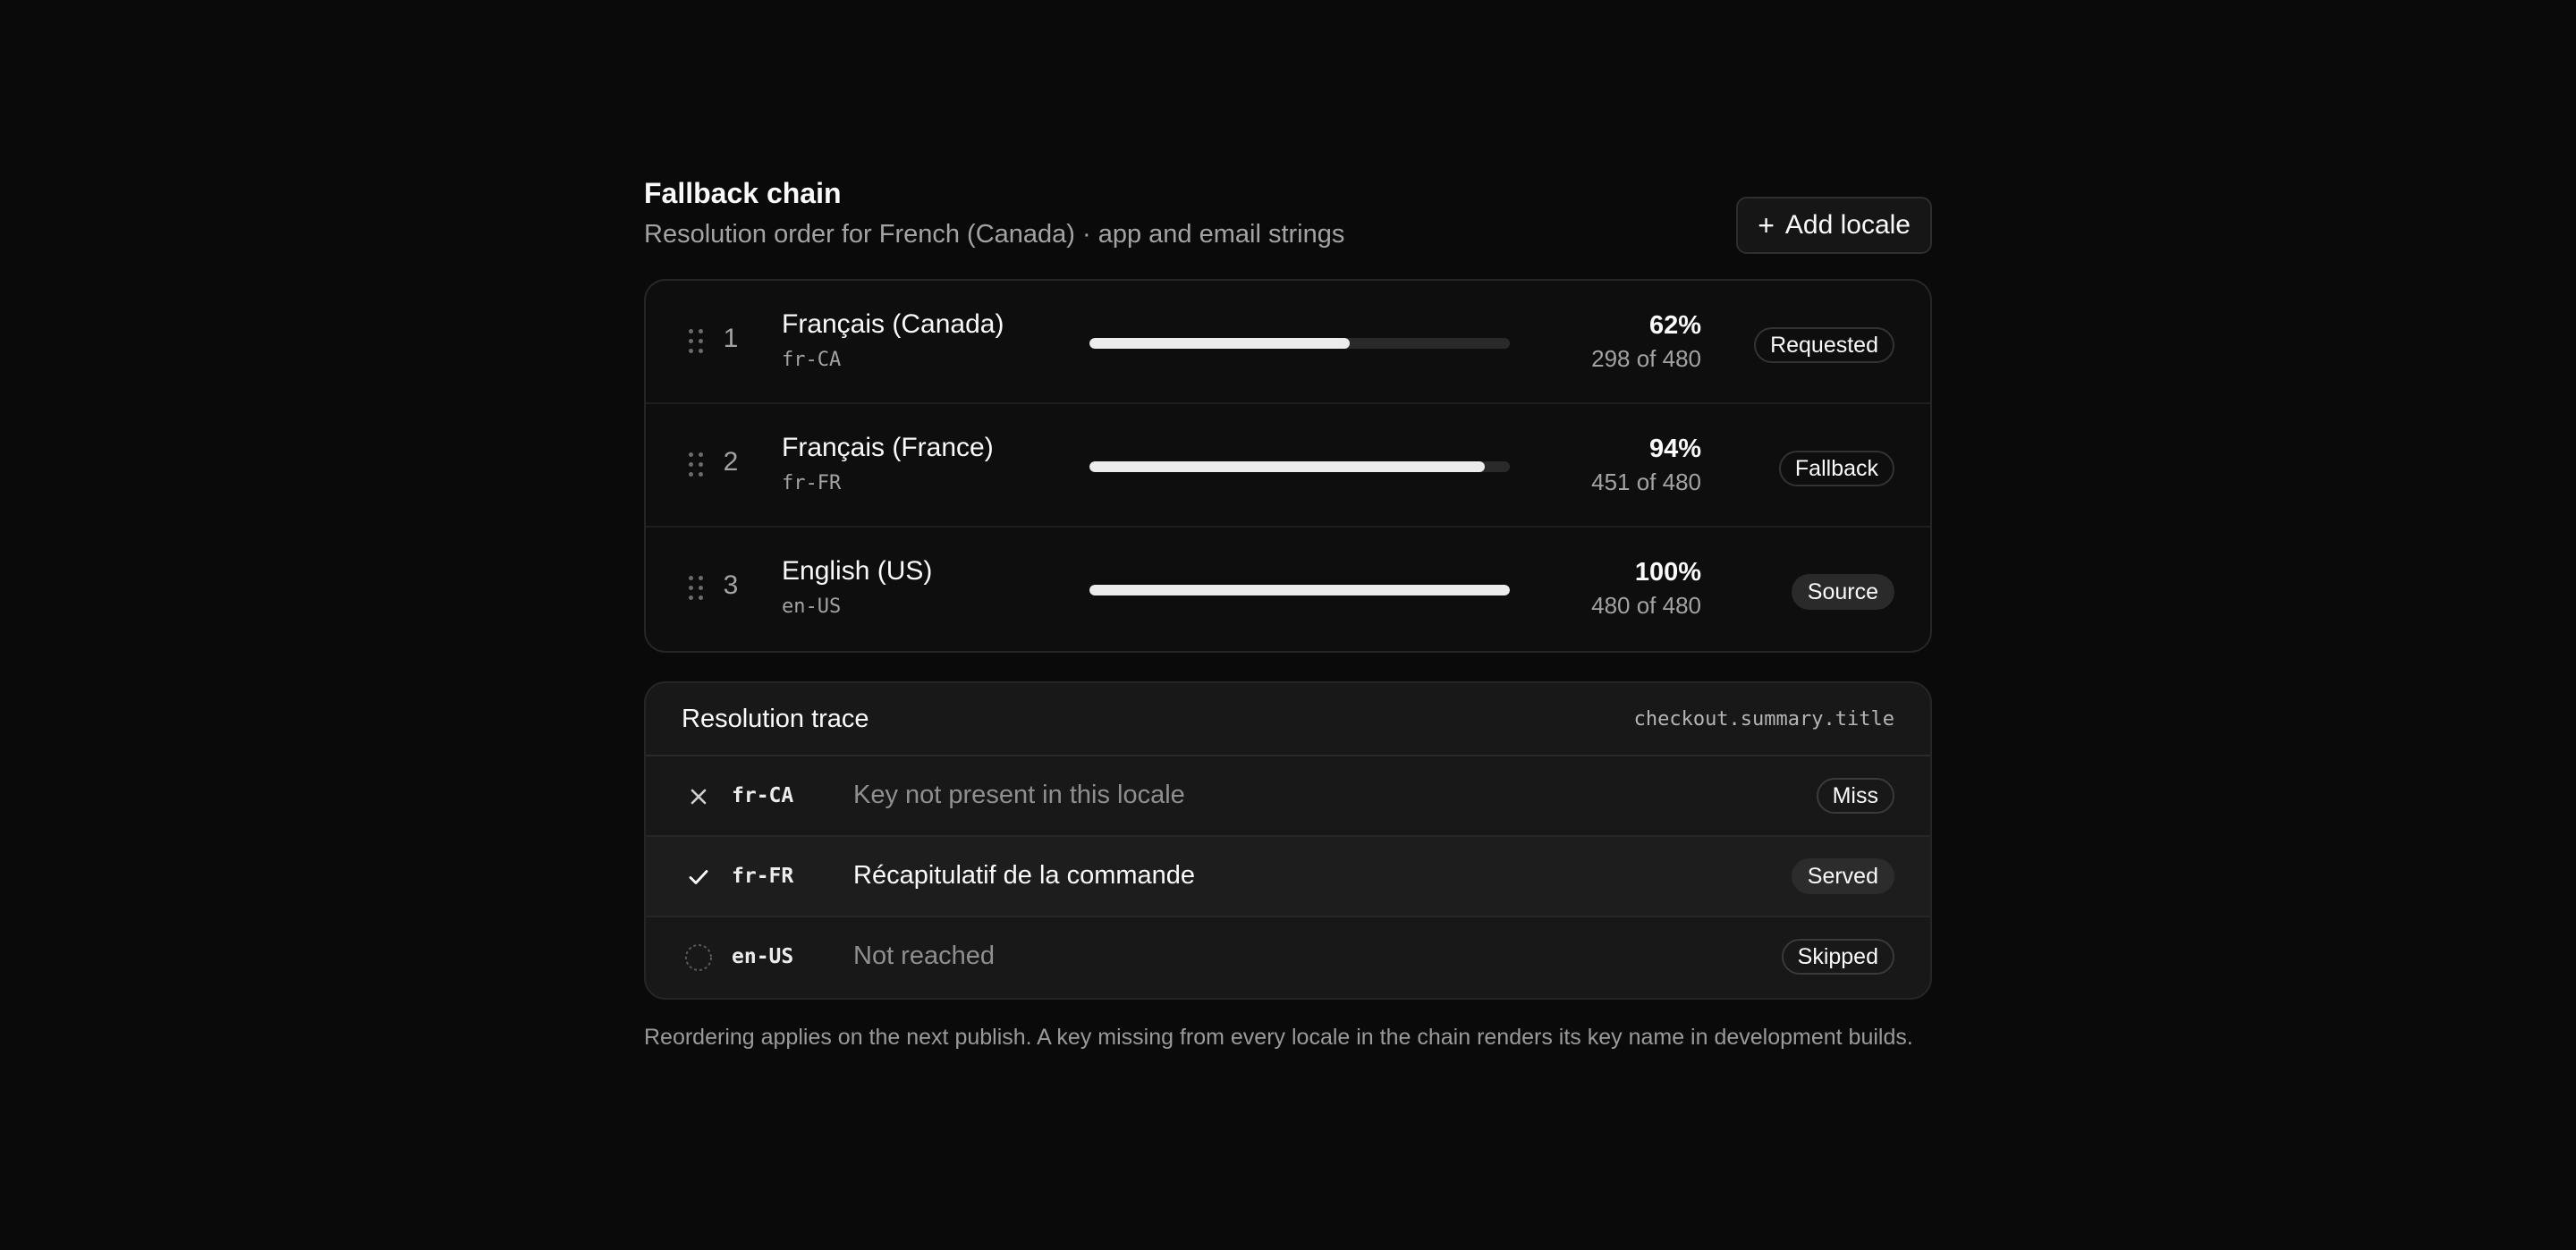 The height and width of the screenshot is (1250, 2576). I want to click on add-locale-label: Add locale, so click(1847, 225).